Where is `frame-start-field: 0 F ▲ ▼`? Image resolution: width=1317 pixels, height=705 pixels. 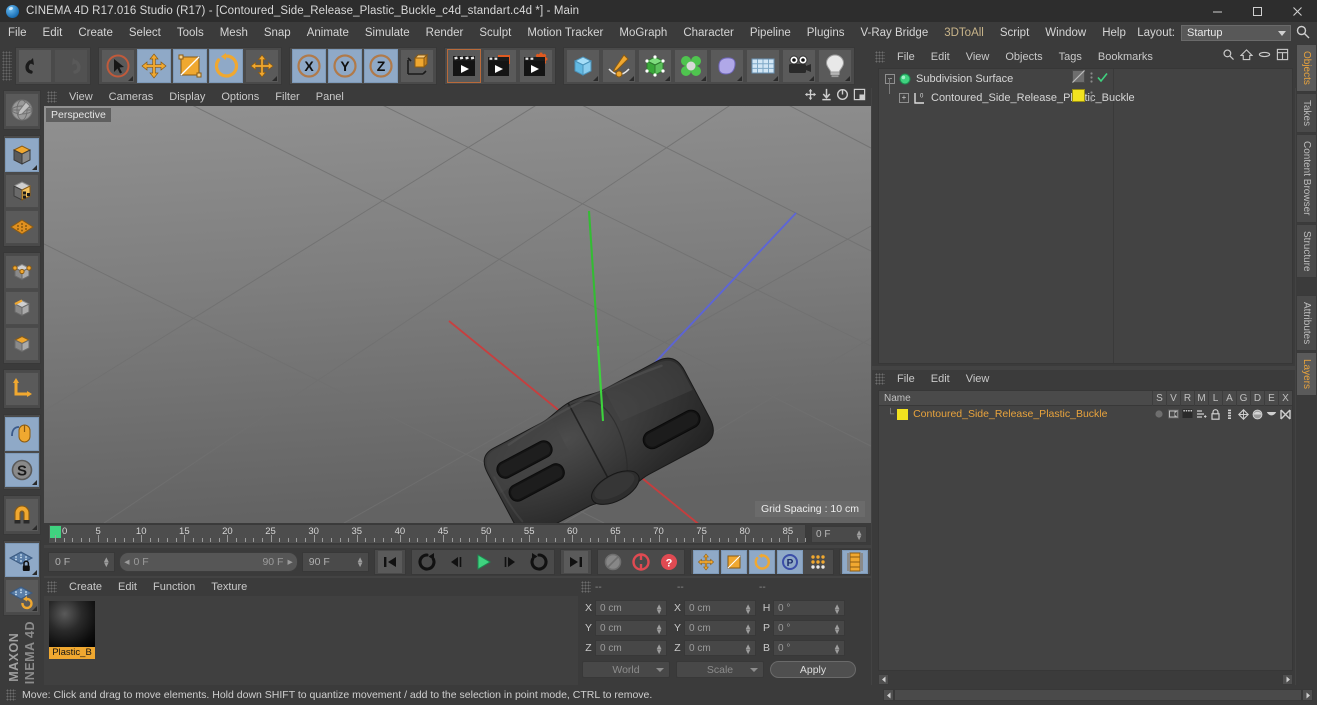
frame-start-field: 0 F ▲ ▼ is located at coordinates (82, 562).